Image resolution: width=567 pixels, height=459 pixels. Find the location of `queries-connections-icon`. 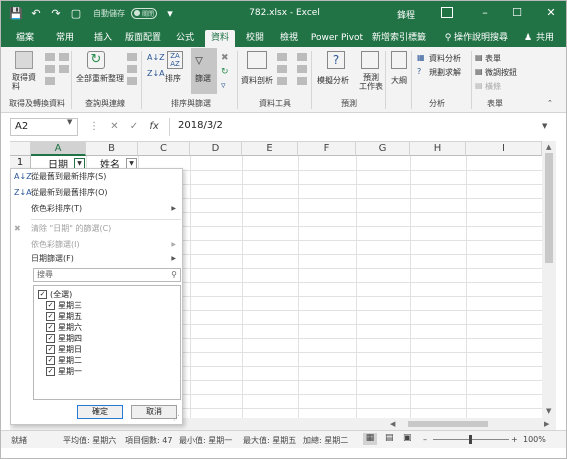

queries-connections-icon is located at coordinates (132, 57).